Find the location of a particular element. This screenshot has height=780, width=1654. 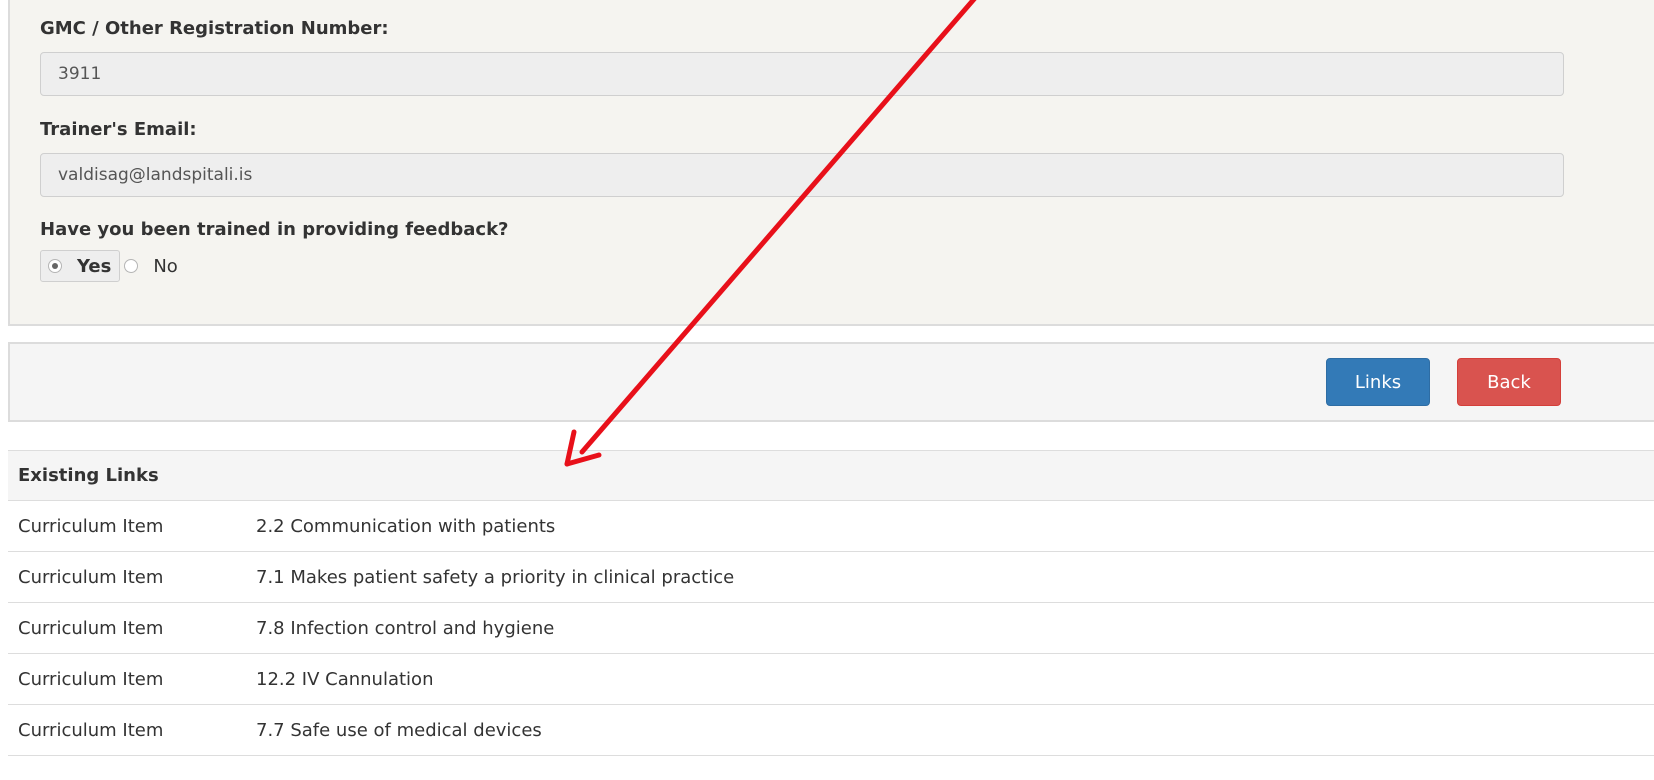

feedback-option-no-label: No is located at coordinates (165, 266).